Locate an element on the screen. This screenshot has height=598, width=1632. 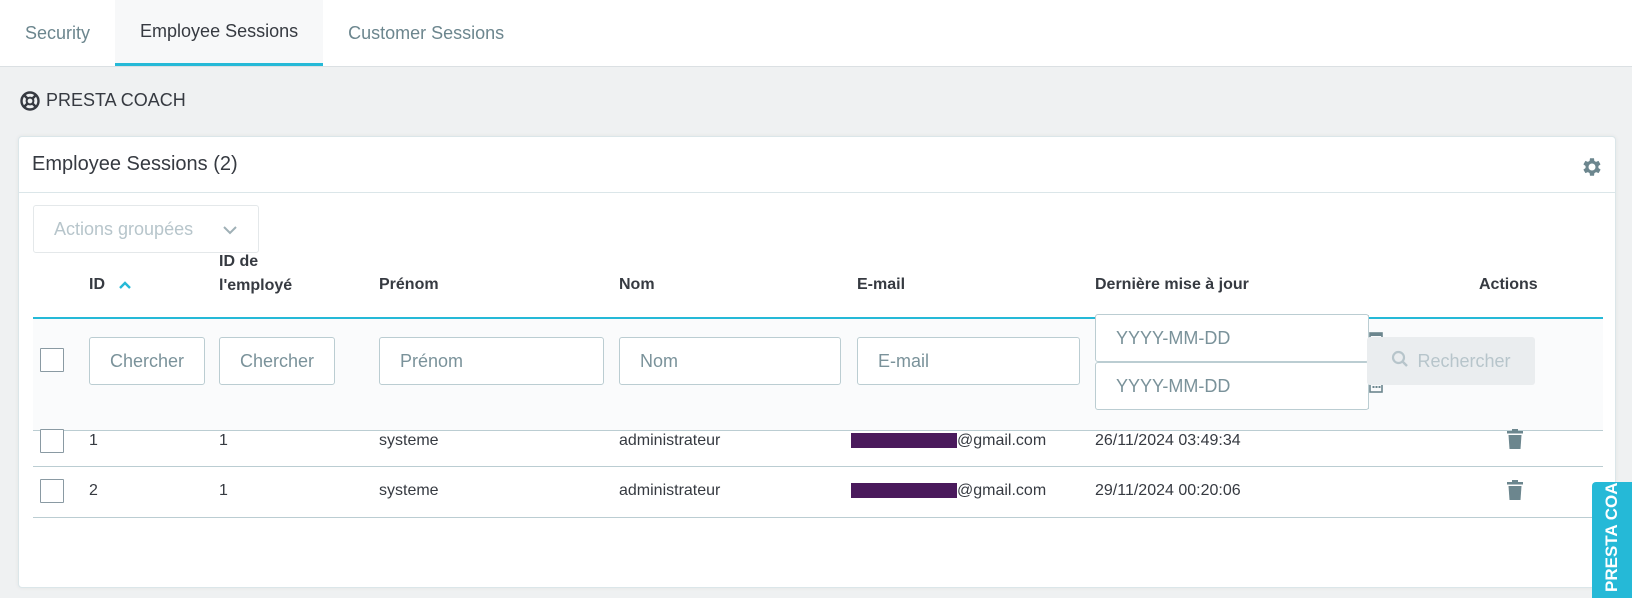
gear-icon is located at coordinates (1591, 169).